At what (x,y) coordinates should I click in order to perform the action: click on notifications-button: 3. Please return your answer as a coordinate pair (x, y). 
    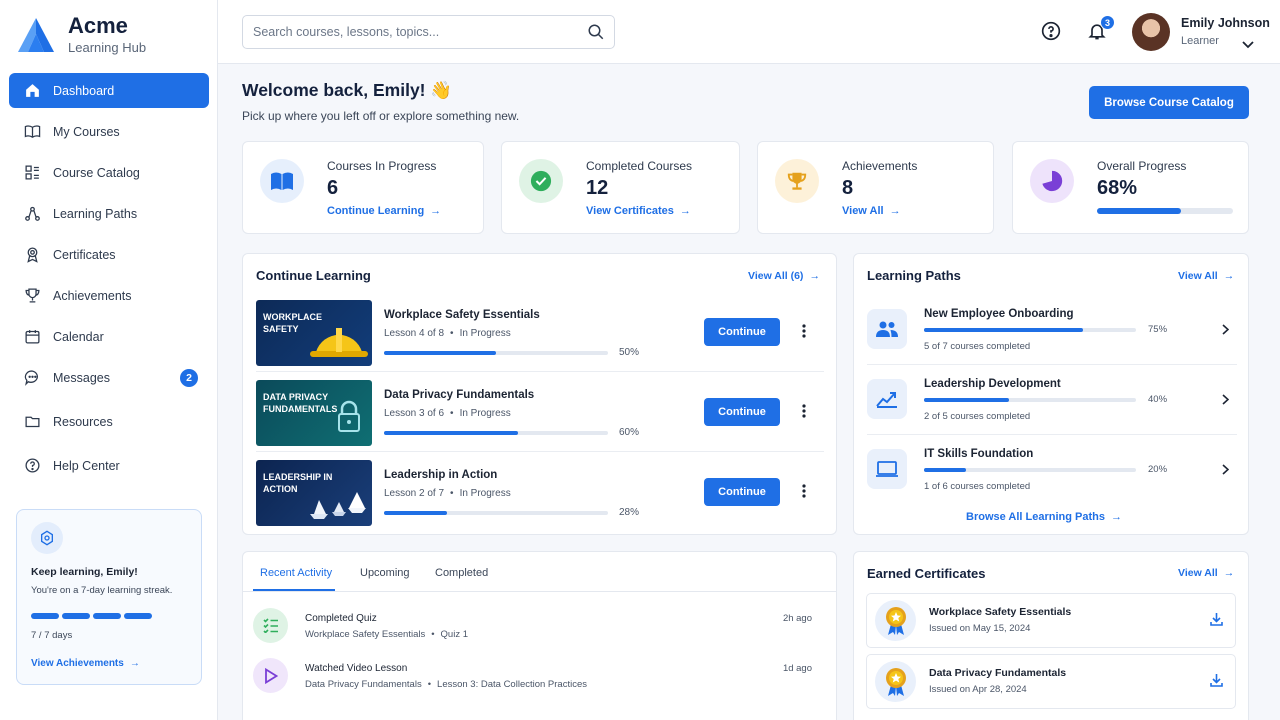
    Looking at the image, I should click on (1101, 31).